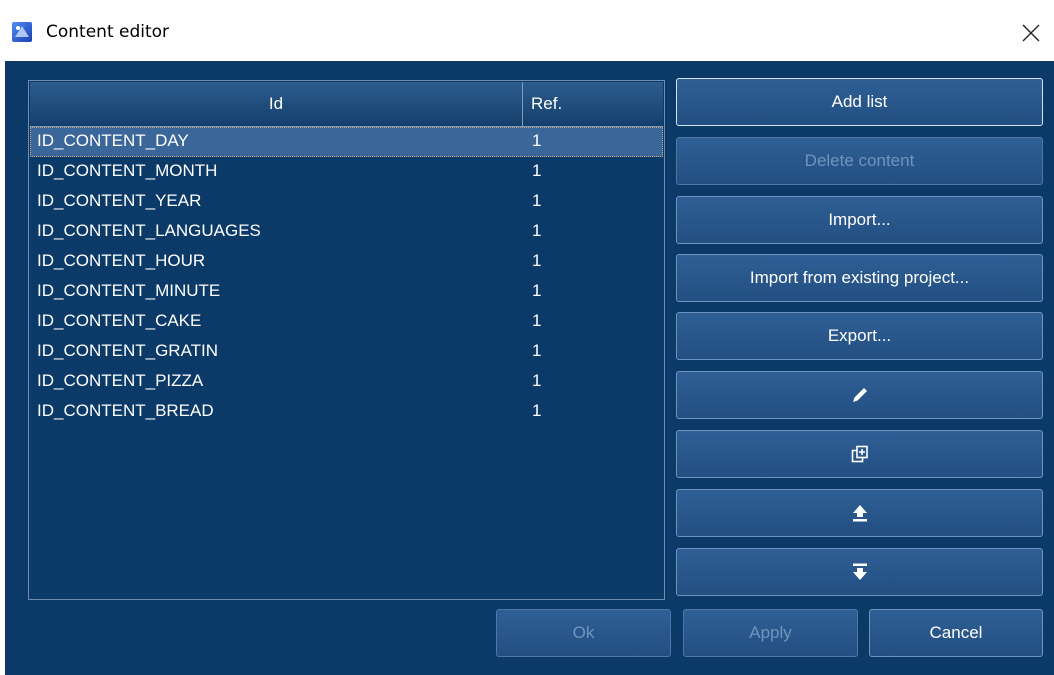 The height and width of the screenshot is (675, 1054). What do you see at coordinates (113, 140) in the screenshot?
I see `row-id: ID_CONTENT_DAY` at bounding box center [113, 140].